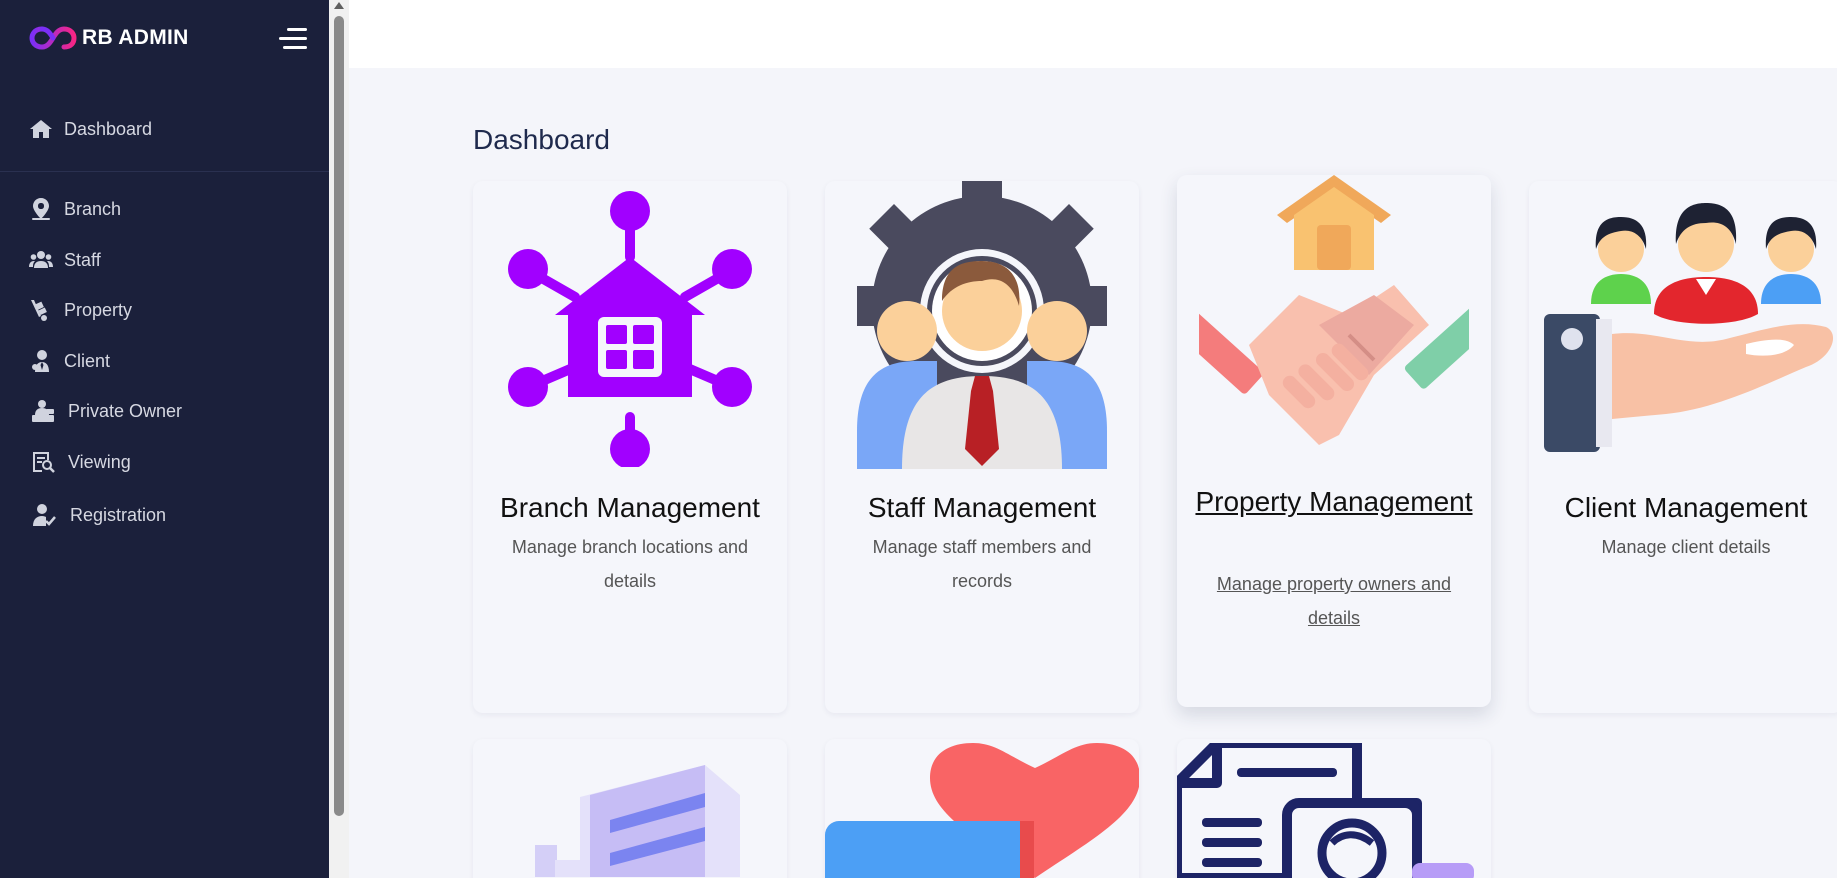 This screenshot has height=878, width=1837. What do you see at coordinates (93, 208) in the screenshot?
I see `sidebar-item-label: Branch` at bounding box center [93, 208].